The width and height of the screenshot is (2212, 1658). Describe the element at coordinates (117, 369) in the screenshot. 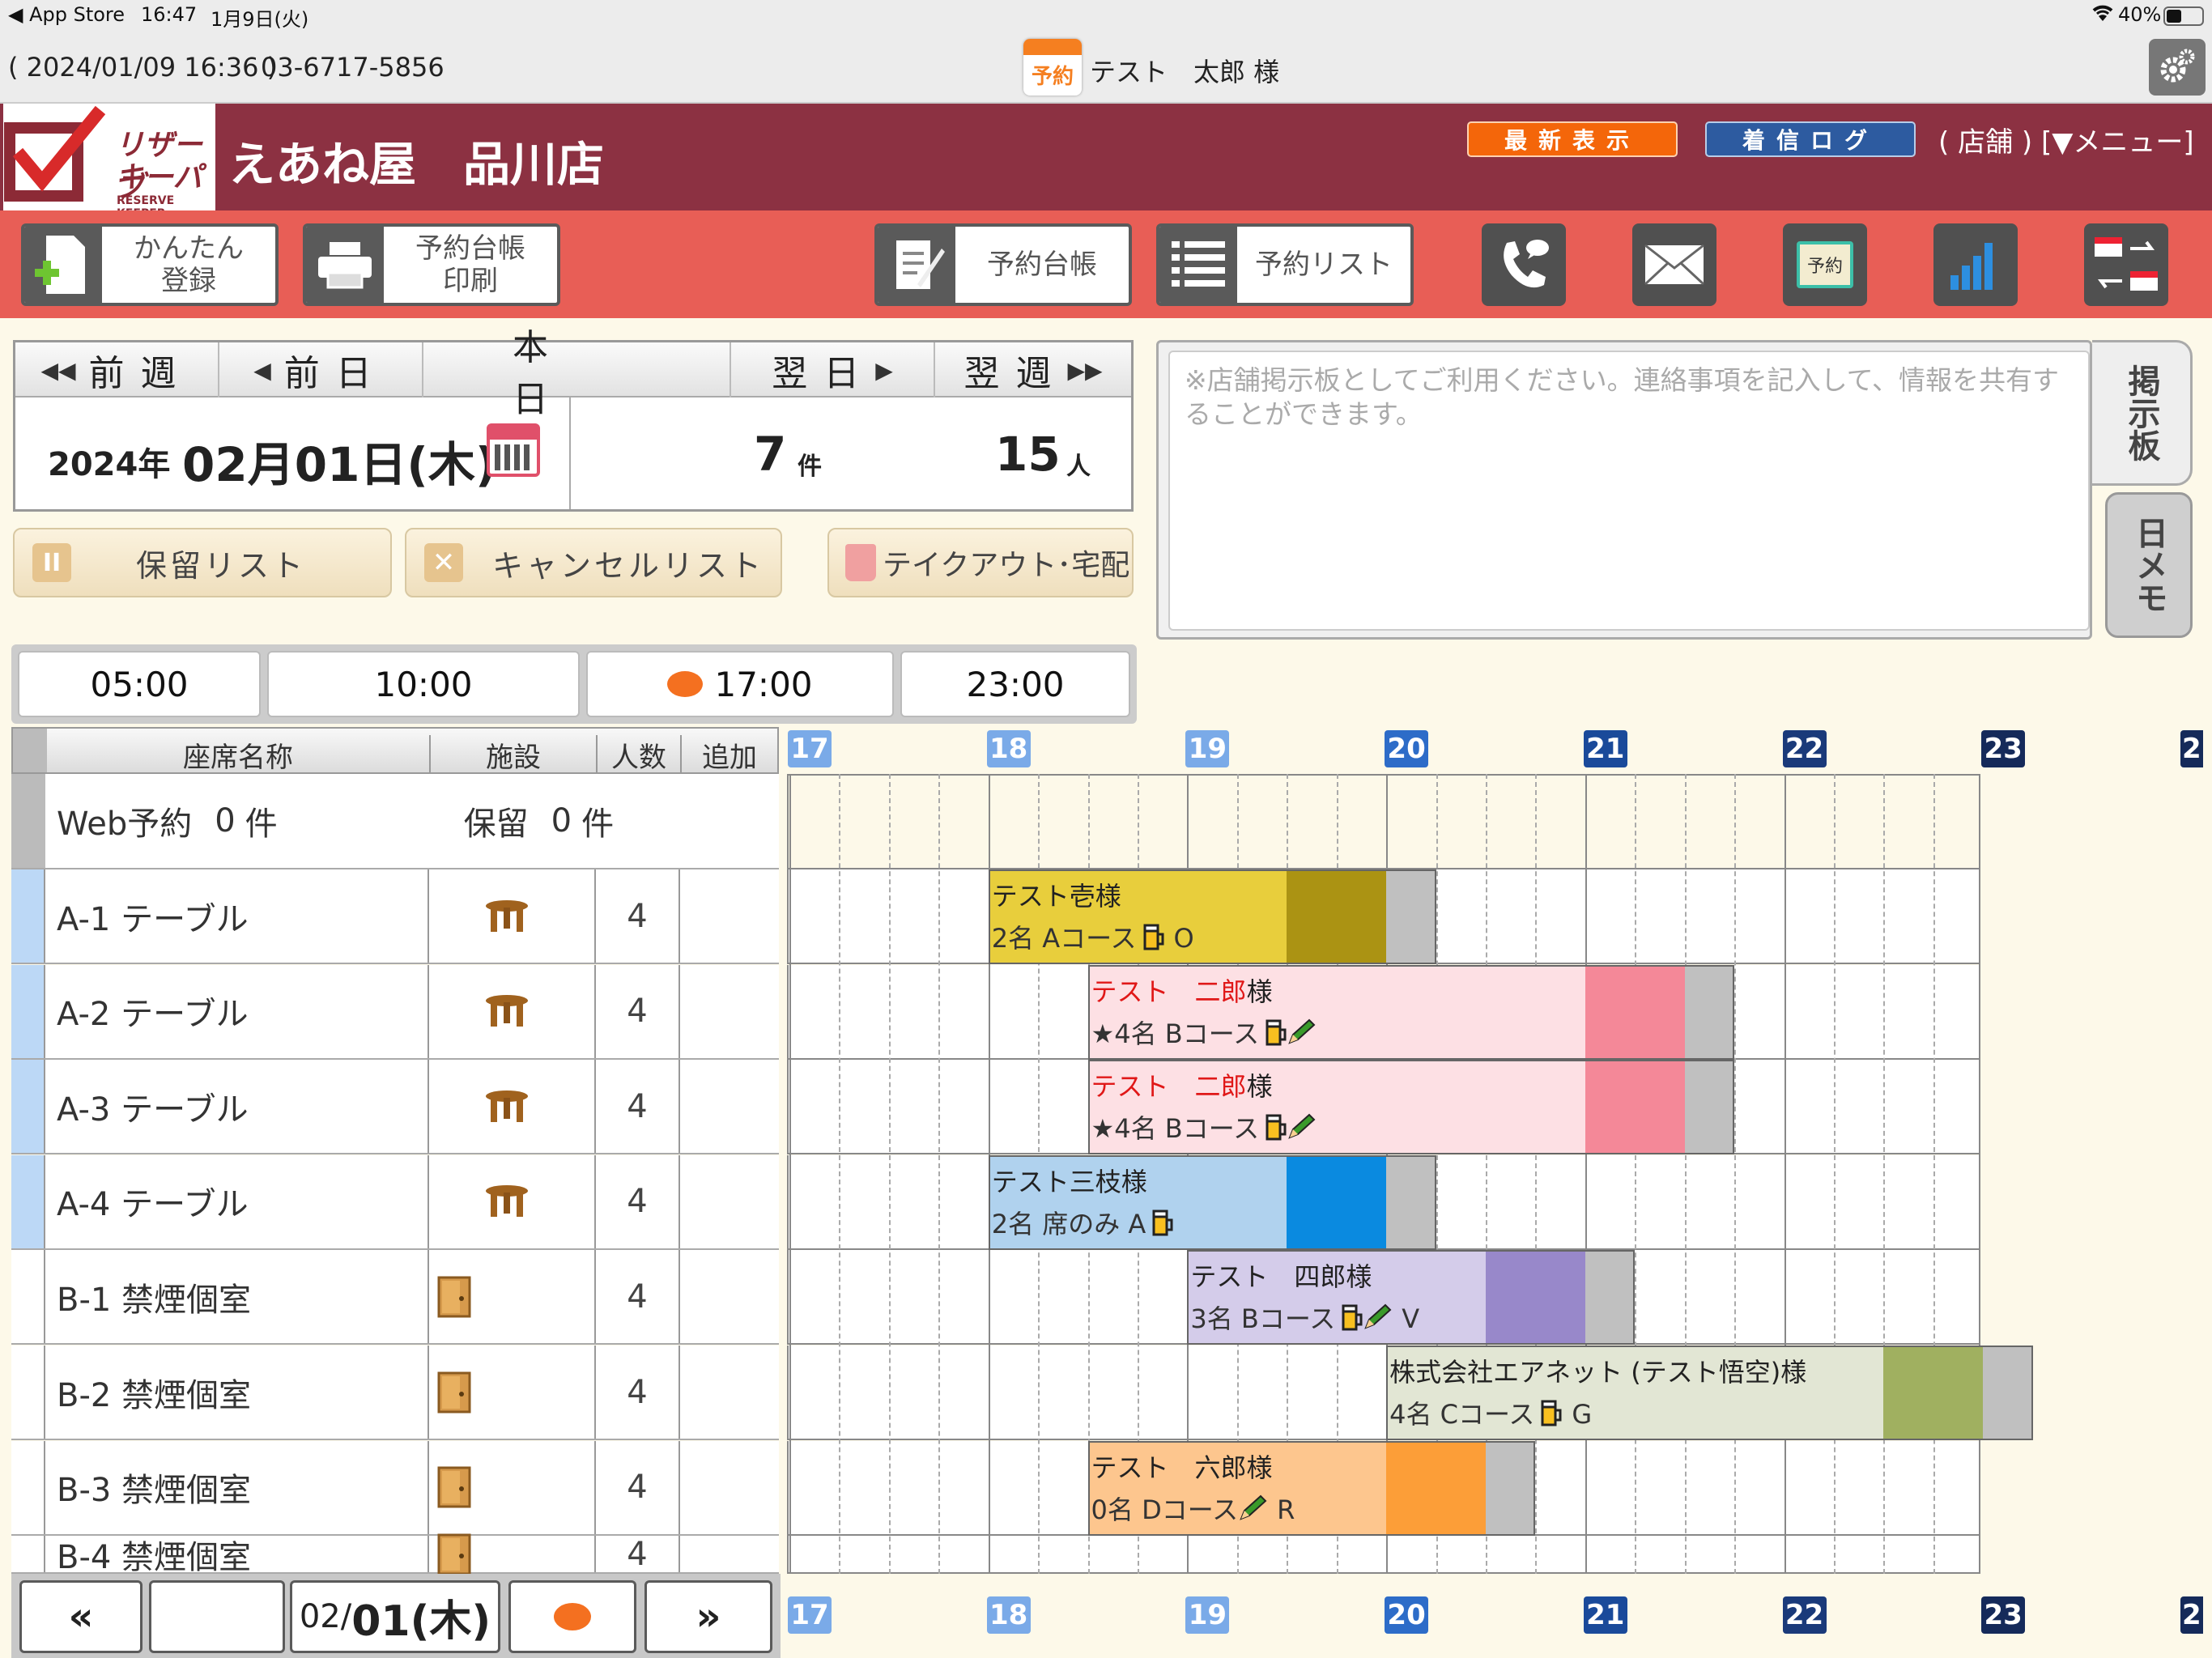

I see `prev-week-button: ◀◀ 前週` at that location.